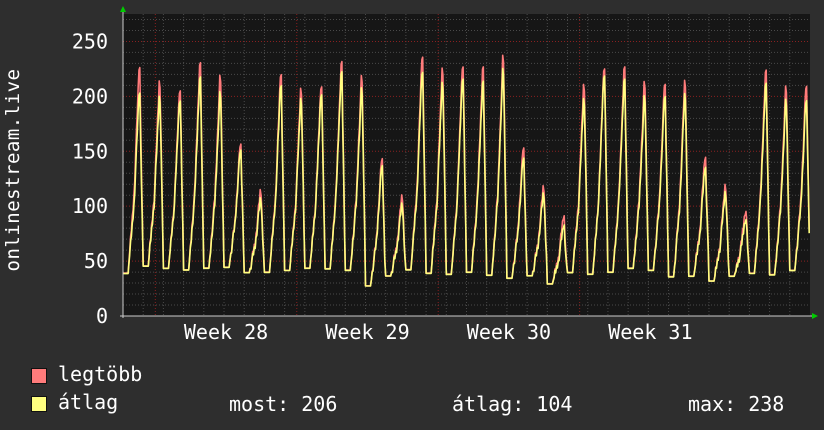 Image resolution: width=824 pixels, height=430 pixels. What do you see at coordinates (319, 404) in the screenshot?
I see `stat-current-value: 206` at bounding box center [319, 404].